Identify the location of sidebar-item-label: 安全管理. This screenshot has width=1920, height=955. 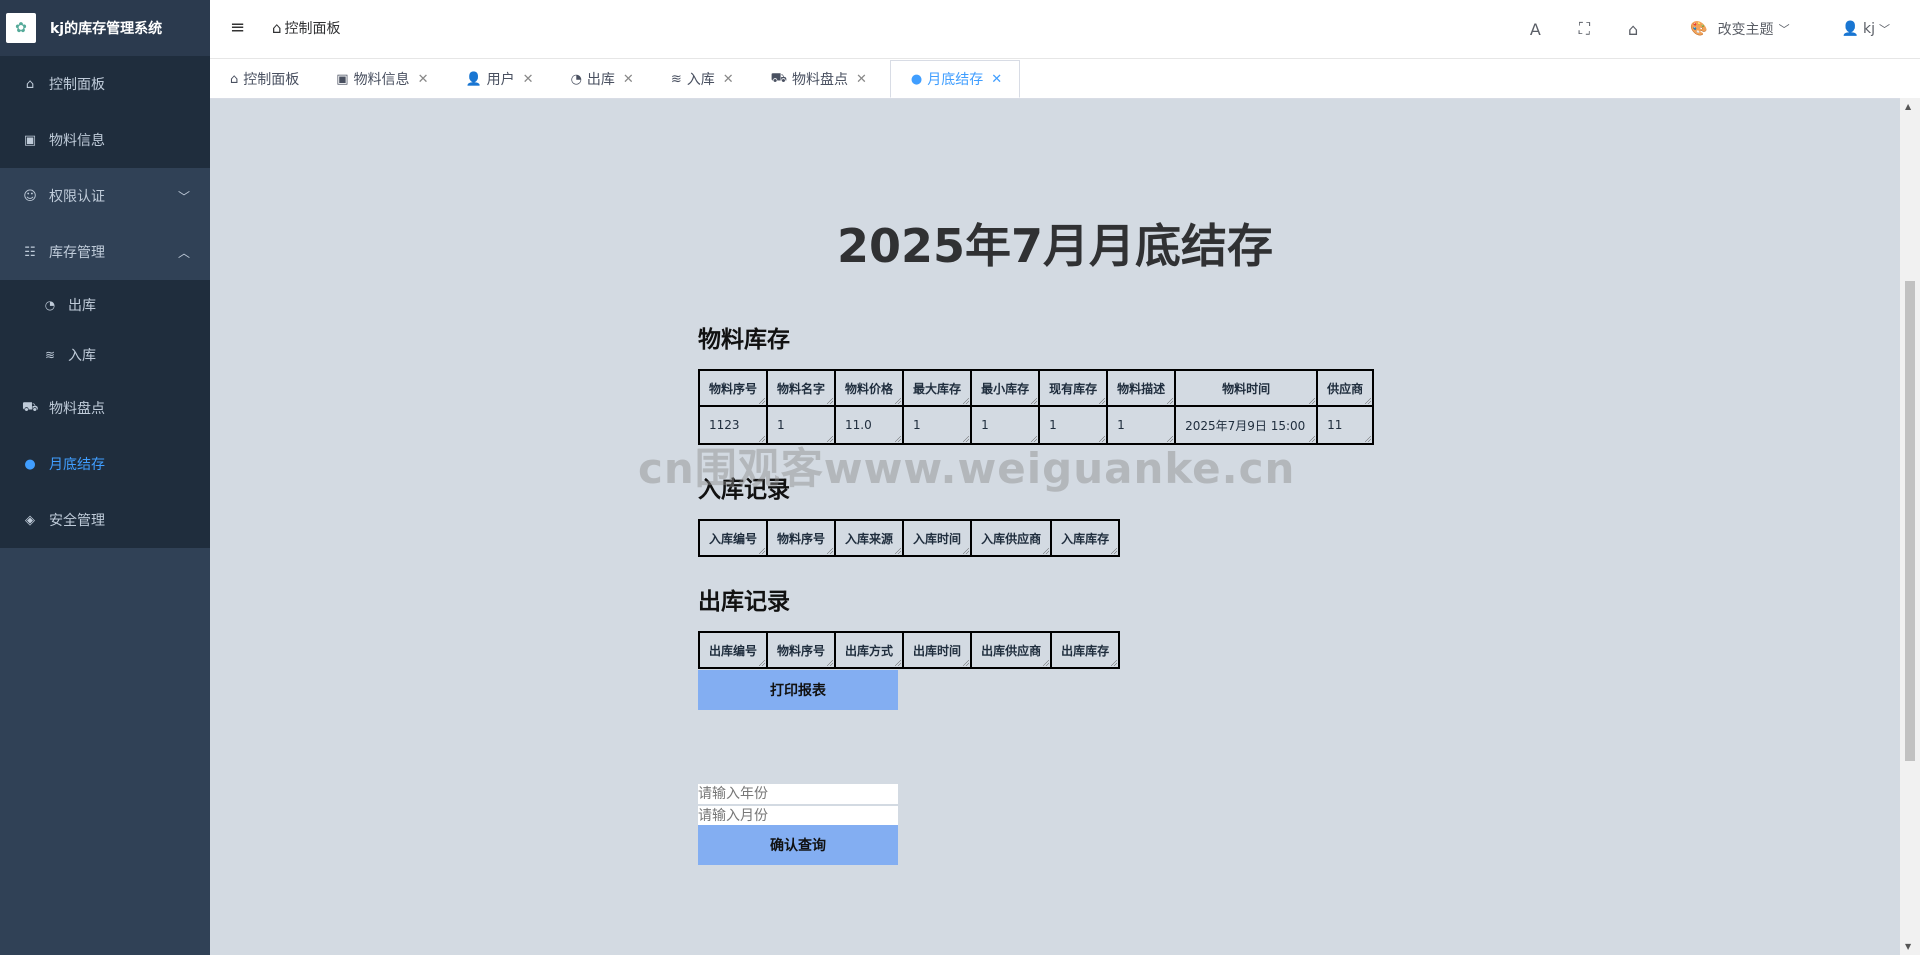
(77, 521).